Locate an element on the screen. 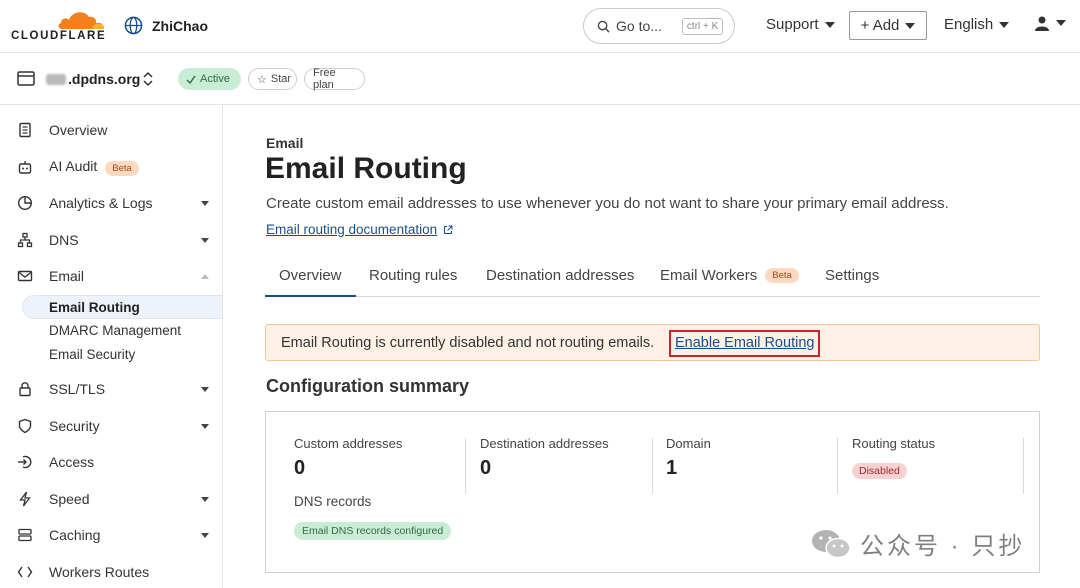 Image resolution: width=1080 pixels, height=588 pixels. page-title: Email Routing is located at coordinates (366, 168).